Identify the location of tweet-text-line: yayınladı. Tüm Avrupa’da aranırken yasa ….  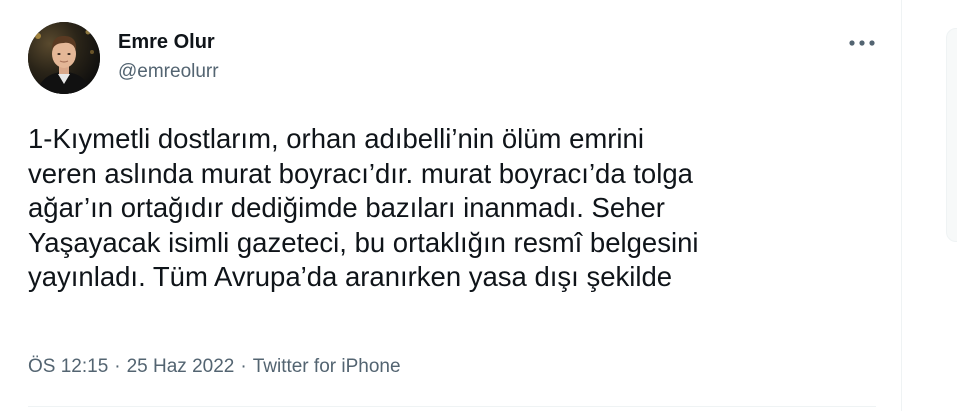
(350, 276).